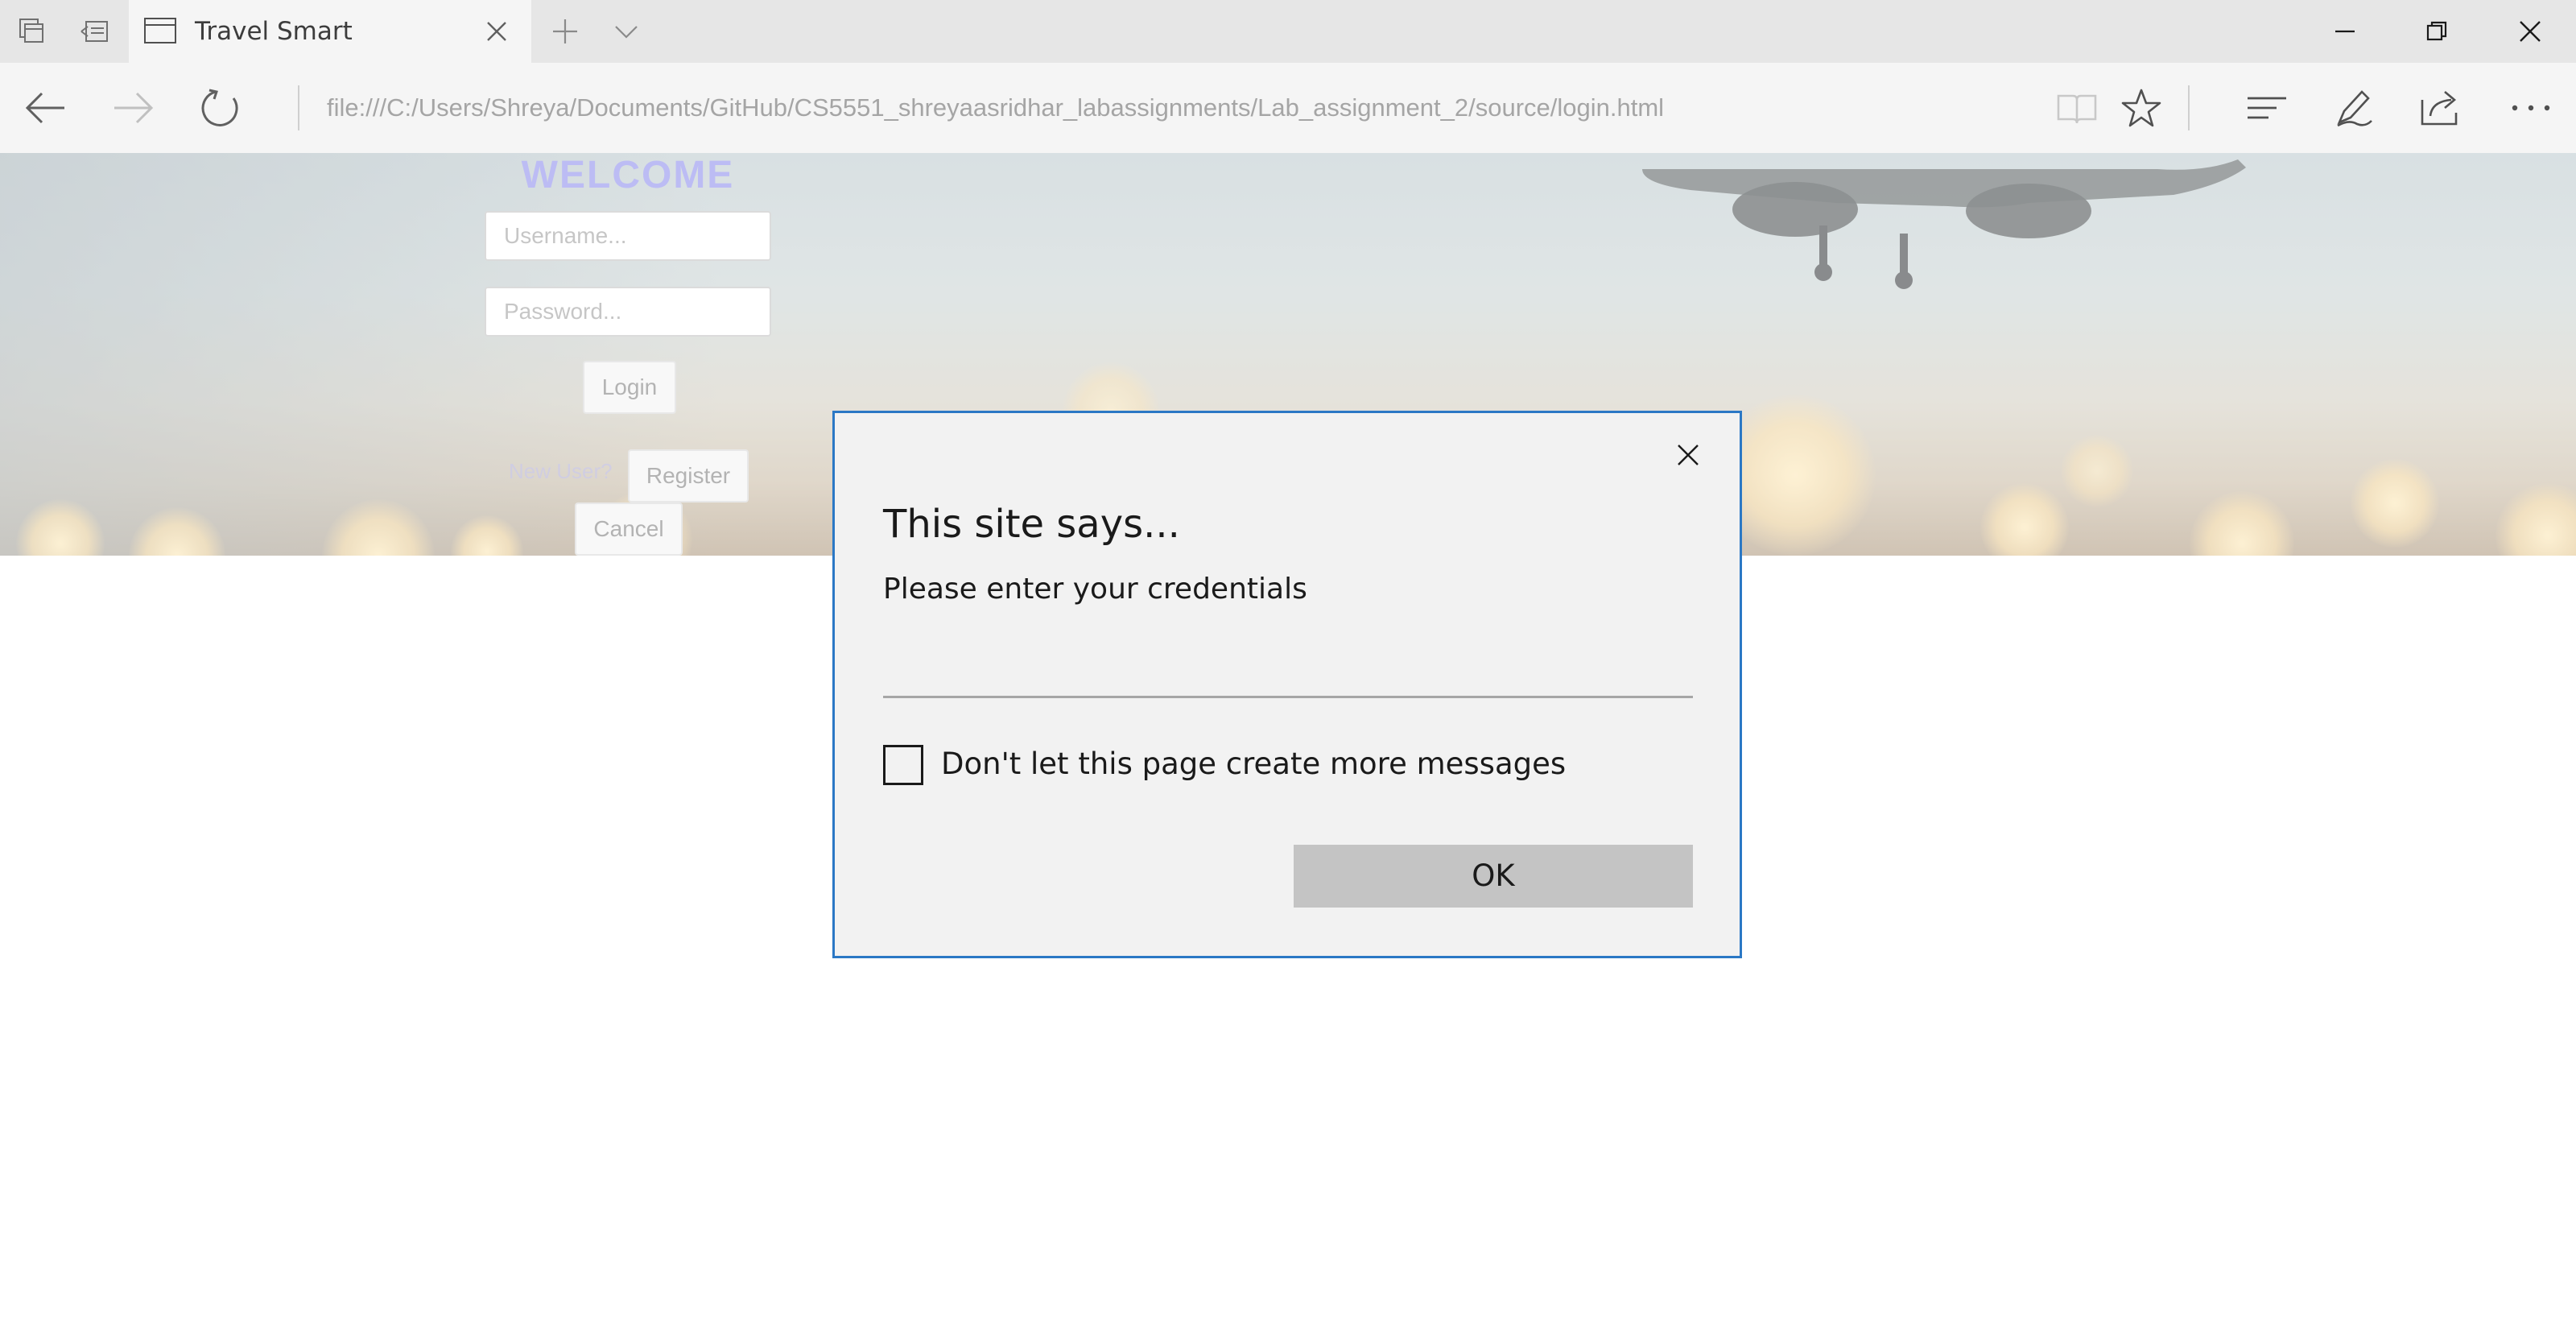  Describe the element at coordinates (32, 31) in the screenshot. I see `tab-manager-icon` at that location.